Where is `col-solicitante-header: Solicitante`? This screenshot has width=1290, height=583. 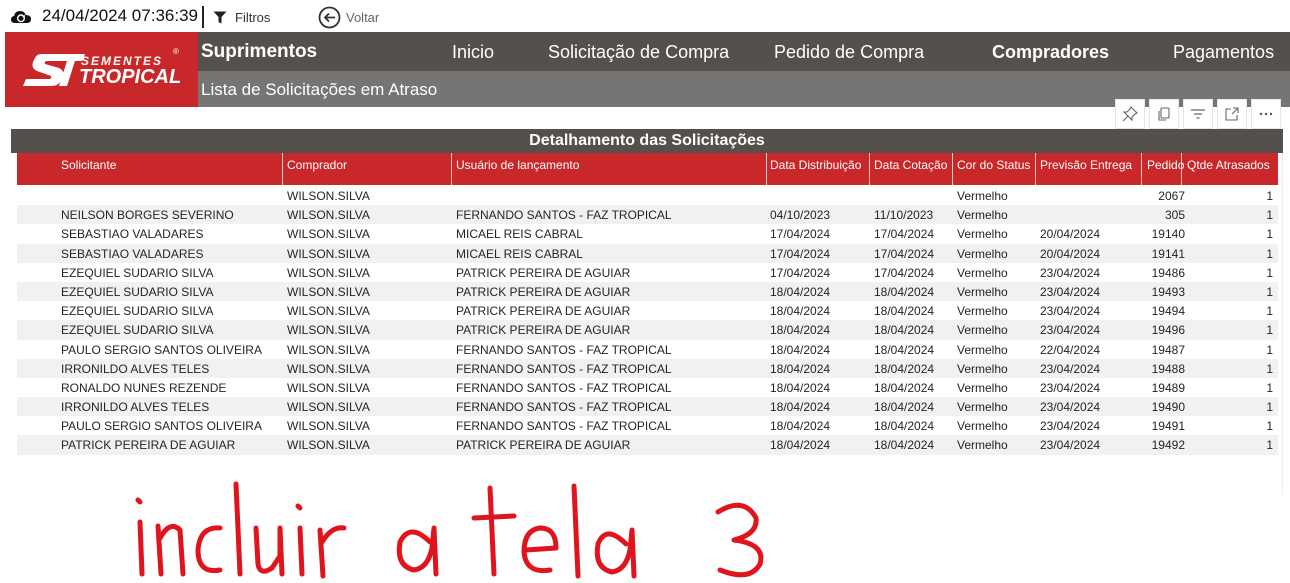
col-solicitante-header: Solicitante is located at coordinates (88, 165).